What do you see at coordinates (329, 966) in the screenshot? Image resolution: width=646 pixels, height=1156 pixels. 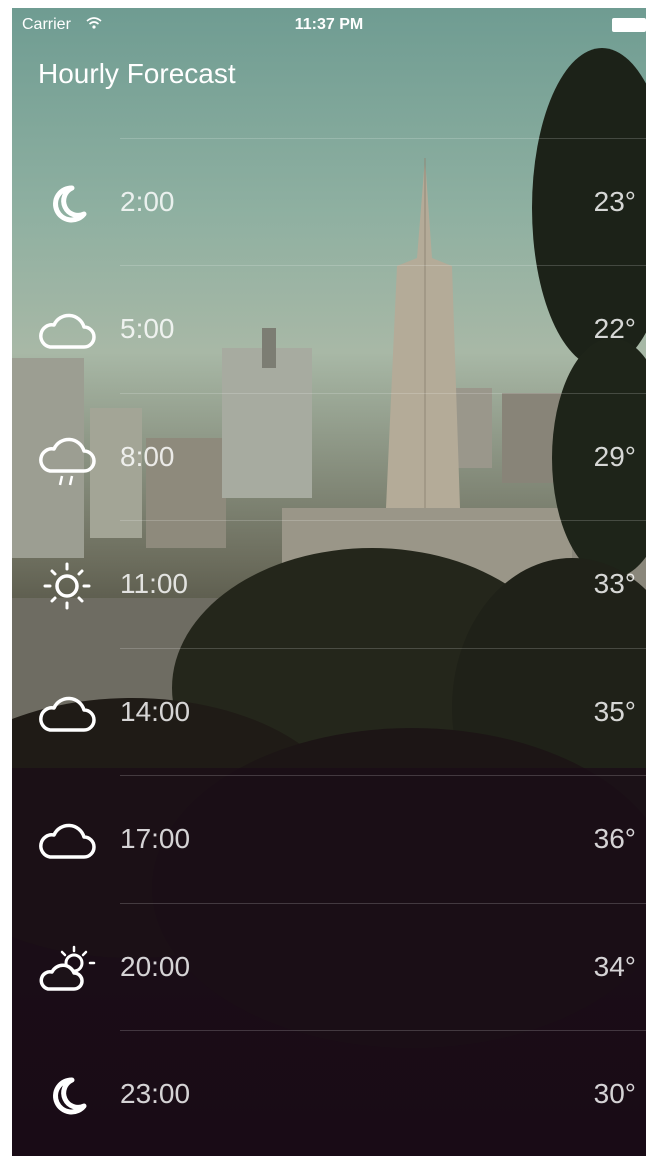 I see `forecast-row: 20:00 34°` at bounding box center [329, 966].